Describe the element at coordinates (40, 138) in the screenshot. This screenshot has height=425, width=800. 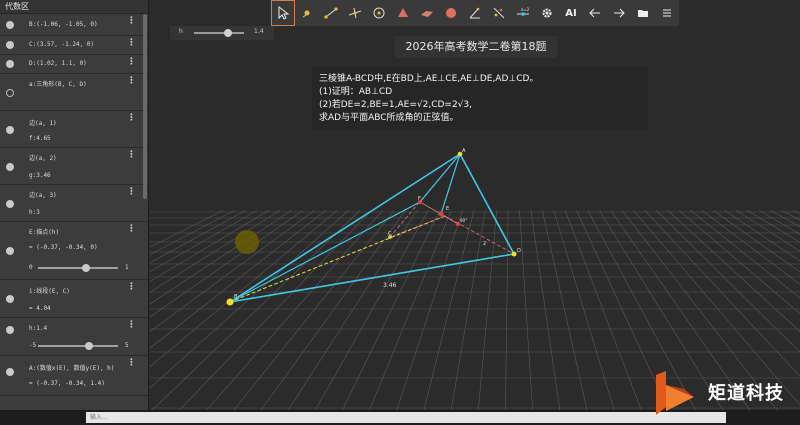
I see `algebra-value: f:4.65` at that location.